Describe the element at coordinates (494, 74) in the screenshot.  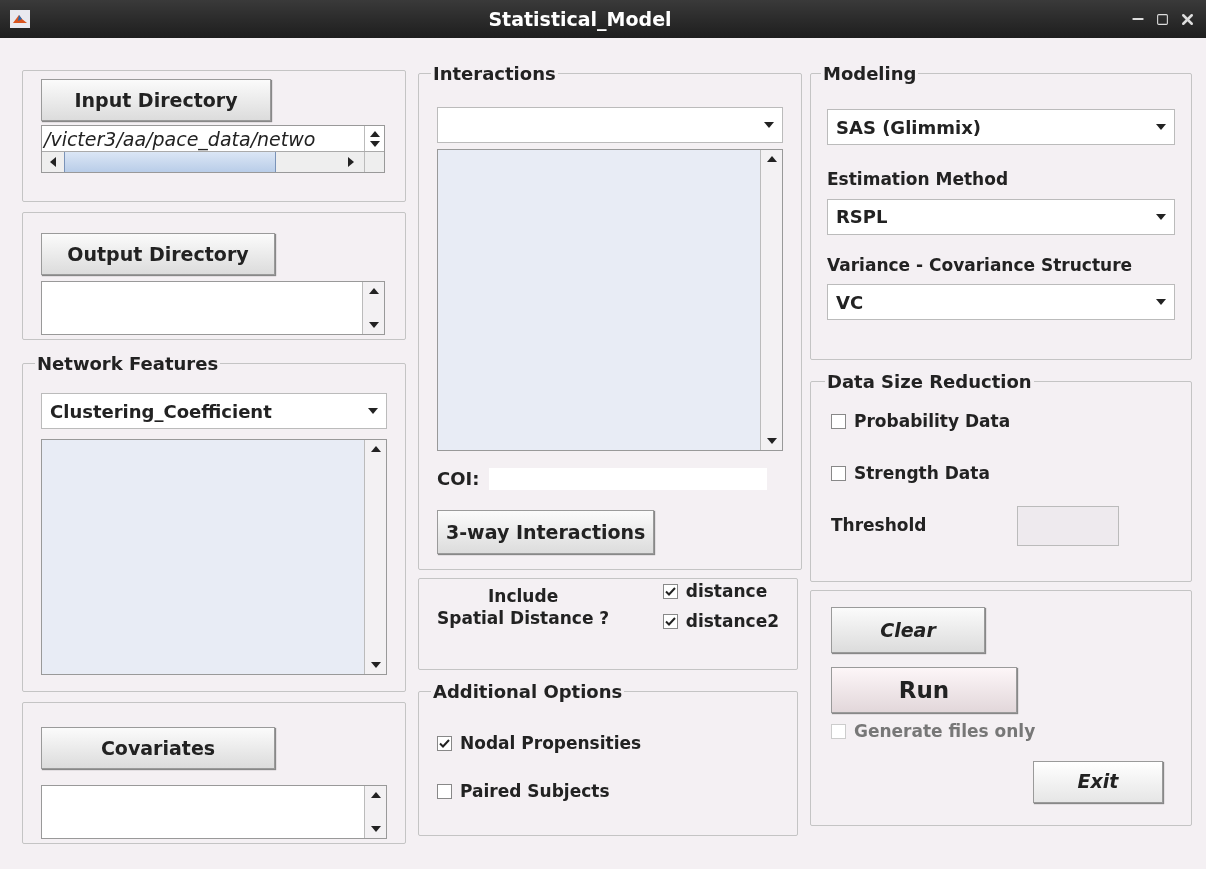
I see `group-title: Interactions` at that location.